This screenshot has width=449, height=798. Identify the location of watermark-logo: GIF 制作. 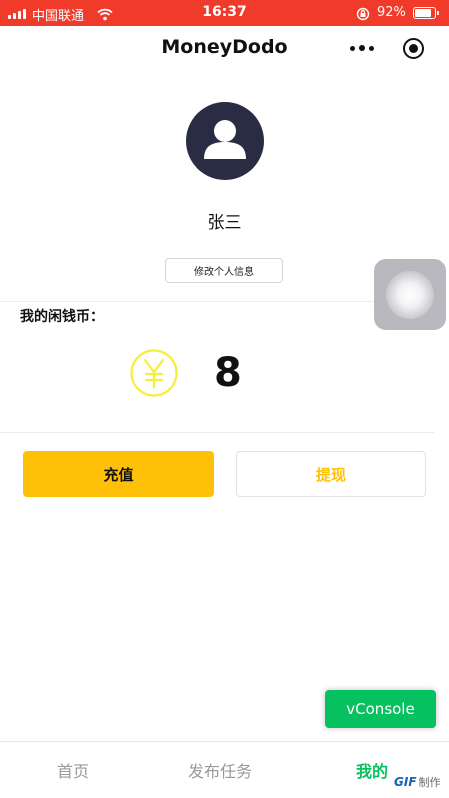
(417, 782).